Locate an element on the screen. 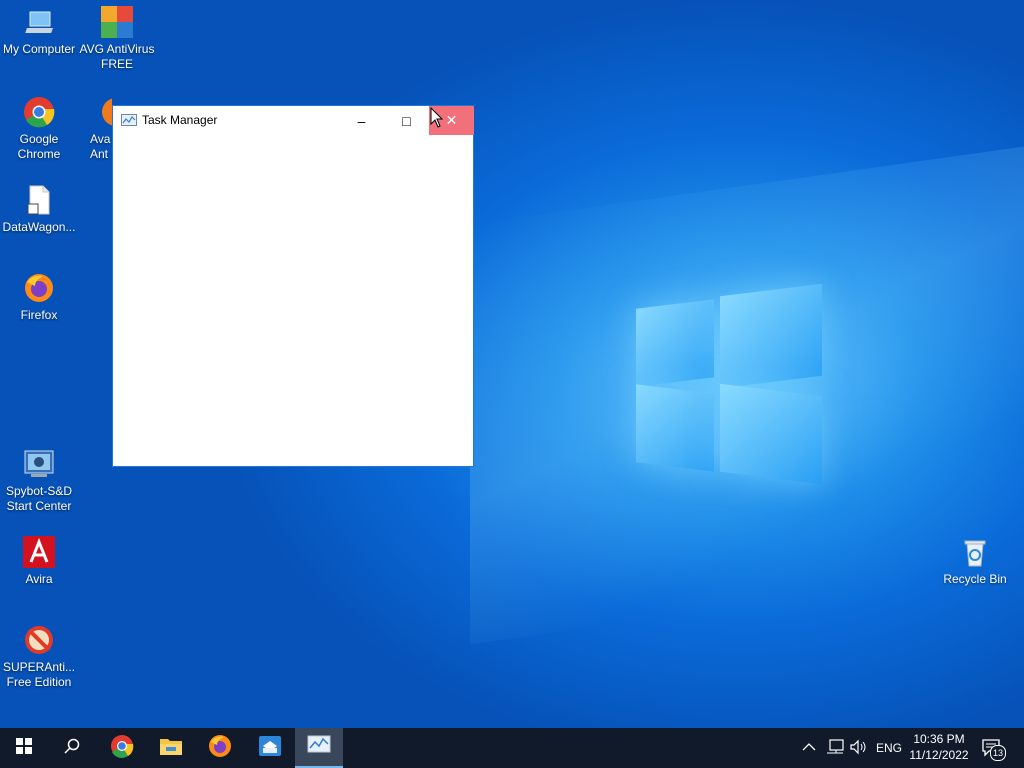 The width and height of the screenshot is (1024, 768). network-status is located at coordinates (835, 748).